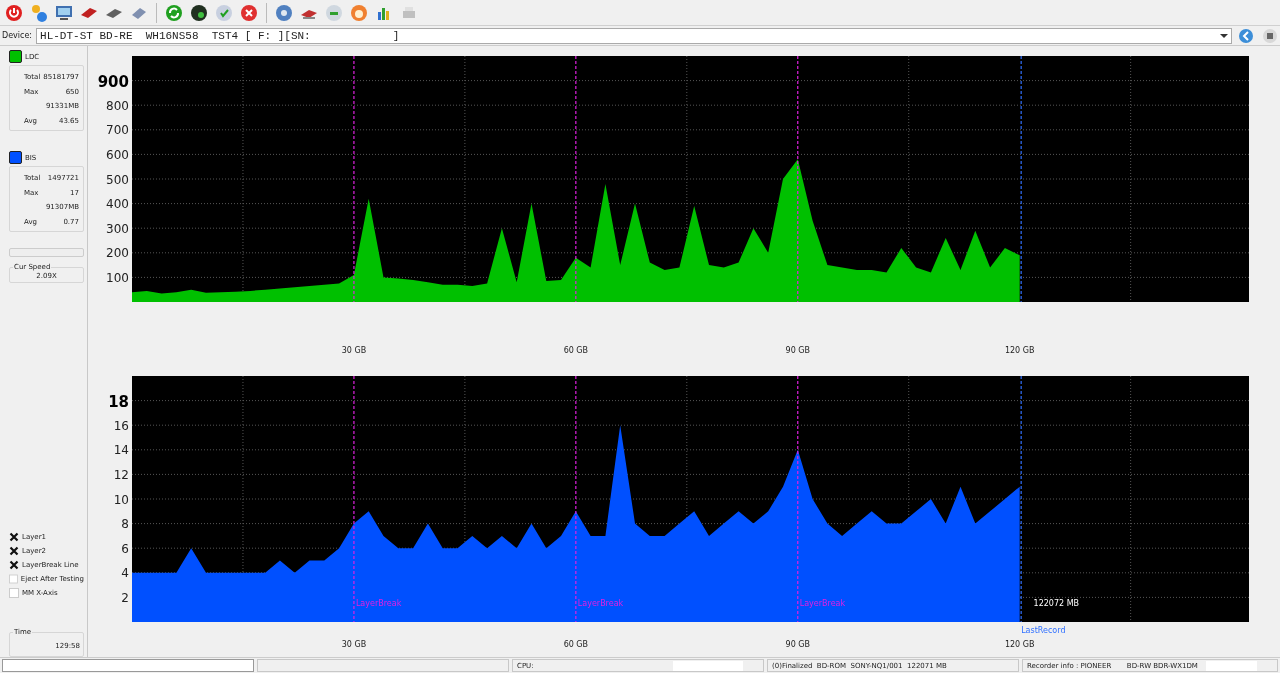  I want to click on size-label: 122072 MB, so click(1056, 603).